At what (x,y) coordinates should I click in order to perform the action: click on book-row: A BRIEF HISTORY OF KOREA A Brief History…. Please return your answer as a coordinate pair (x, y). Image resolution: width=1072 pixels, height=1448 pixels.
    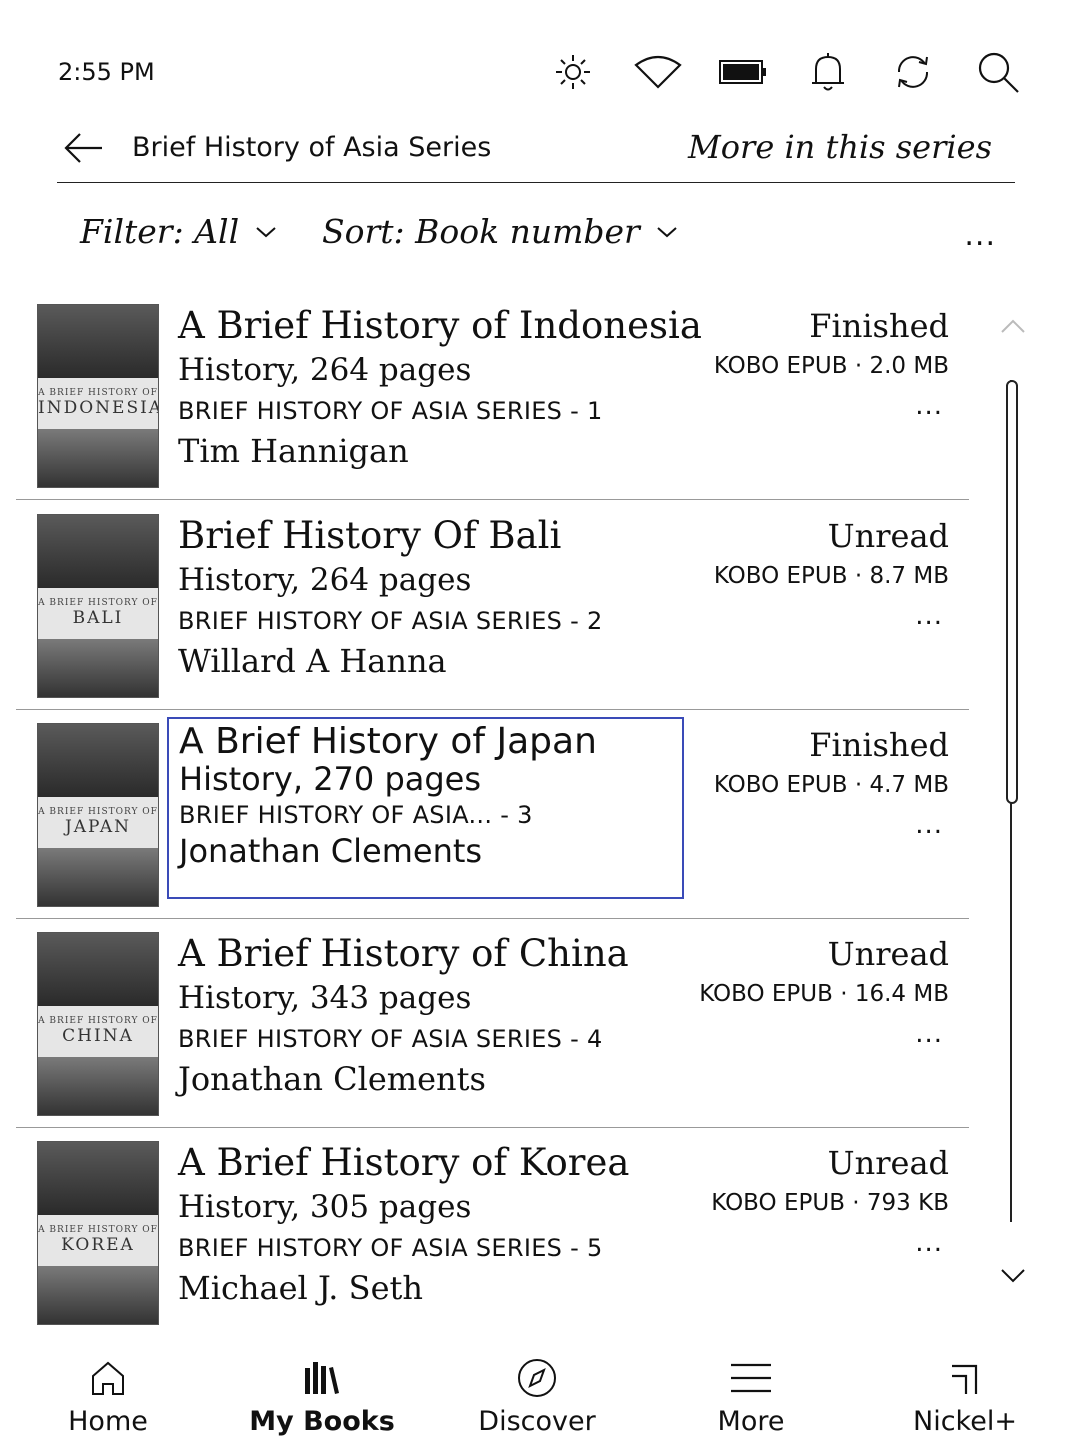
    Looking at the image, I should click on (492, 1231).